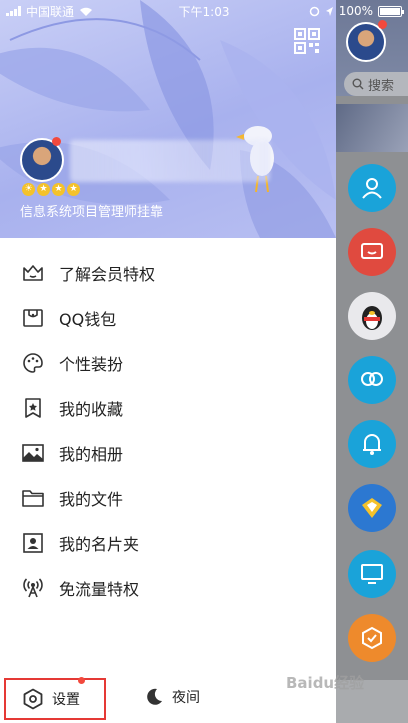 The height and width of the screenshot is (723, 408). What do you see at coordinates (33, 699) in the screenshot?
I see `settings-hexagon-icon` at bounding box center [33, 699].